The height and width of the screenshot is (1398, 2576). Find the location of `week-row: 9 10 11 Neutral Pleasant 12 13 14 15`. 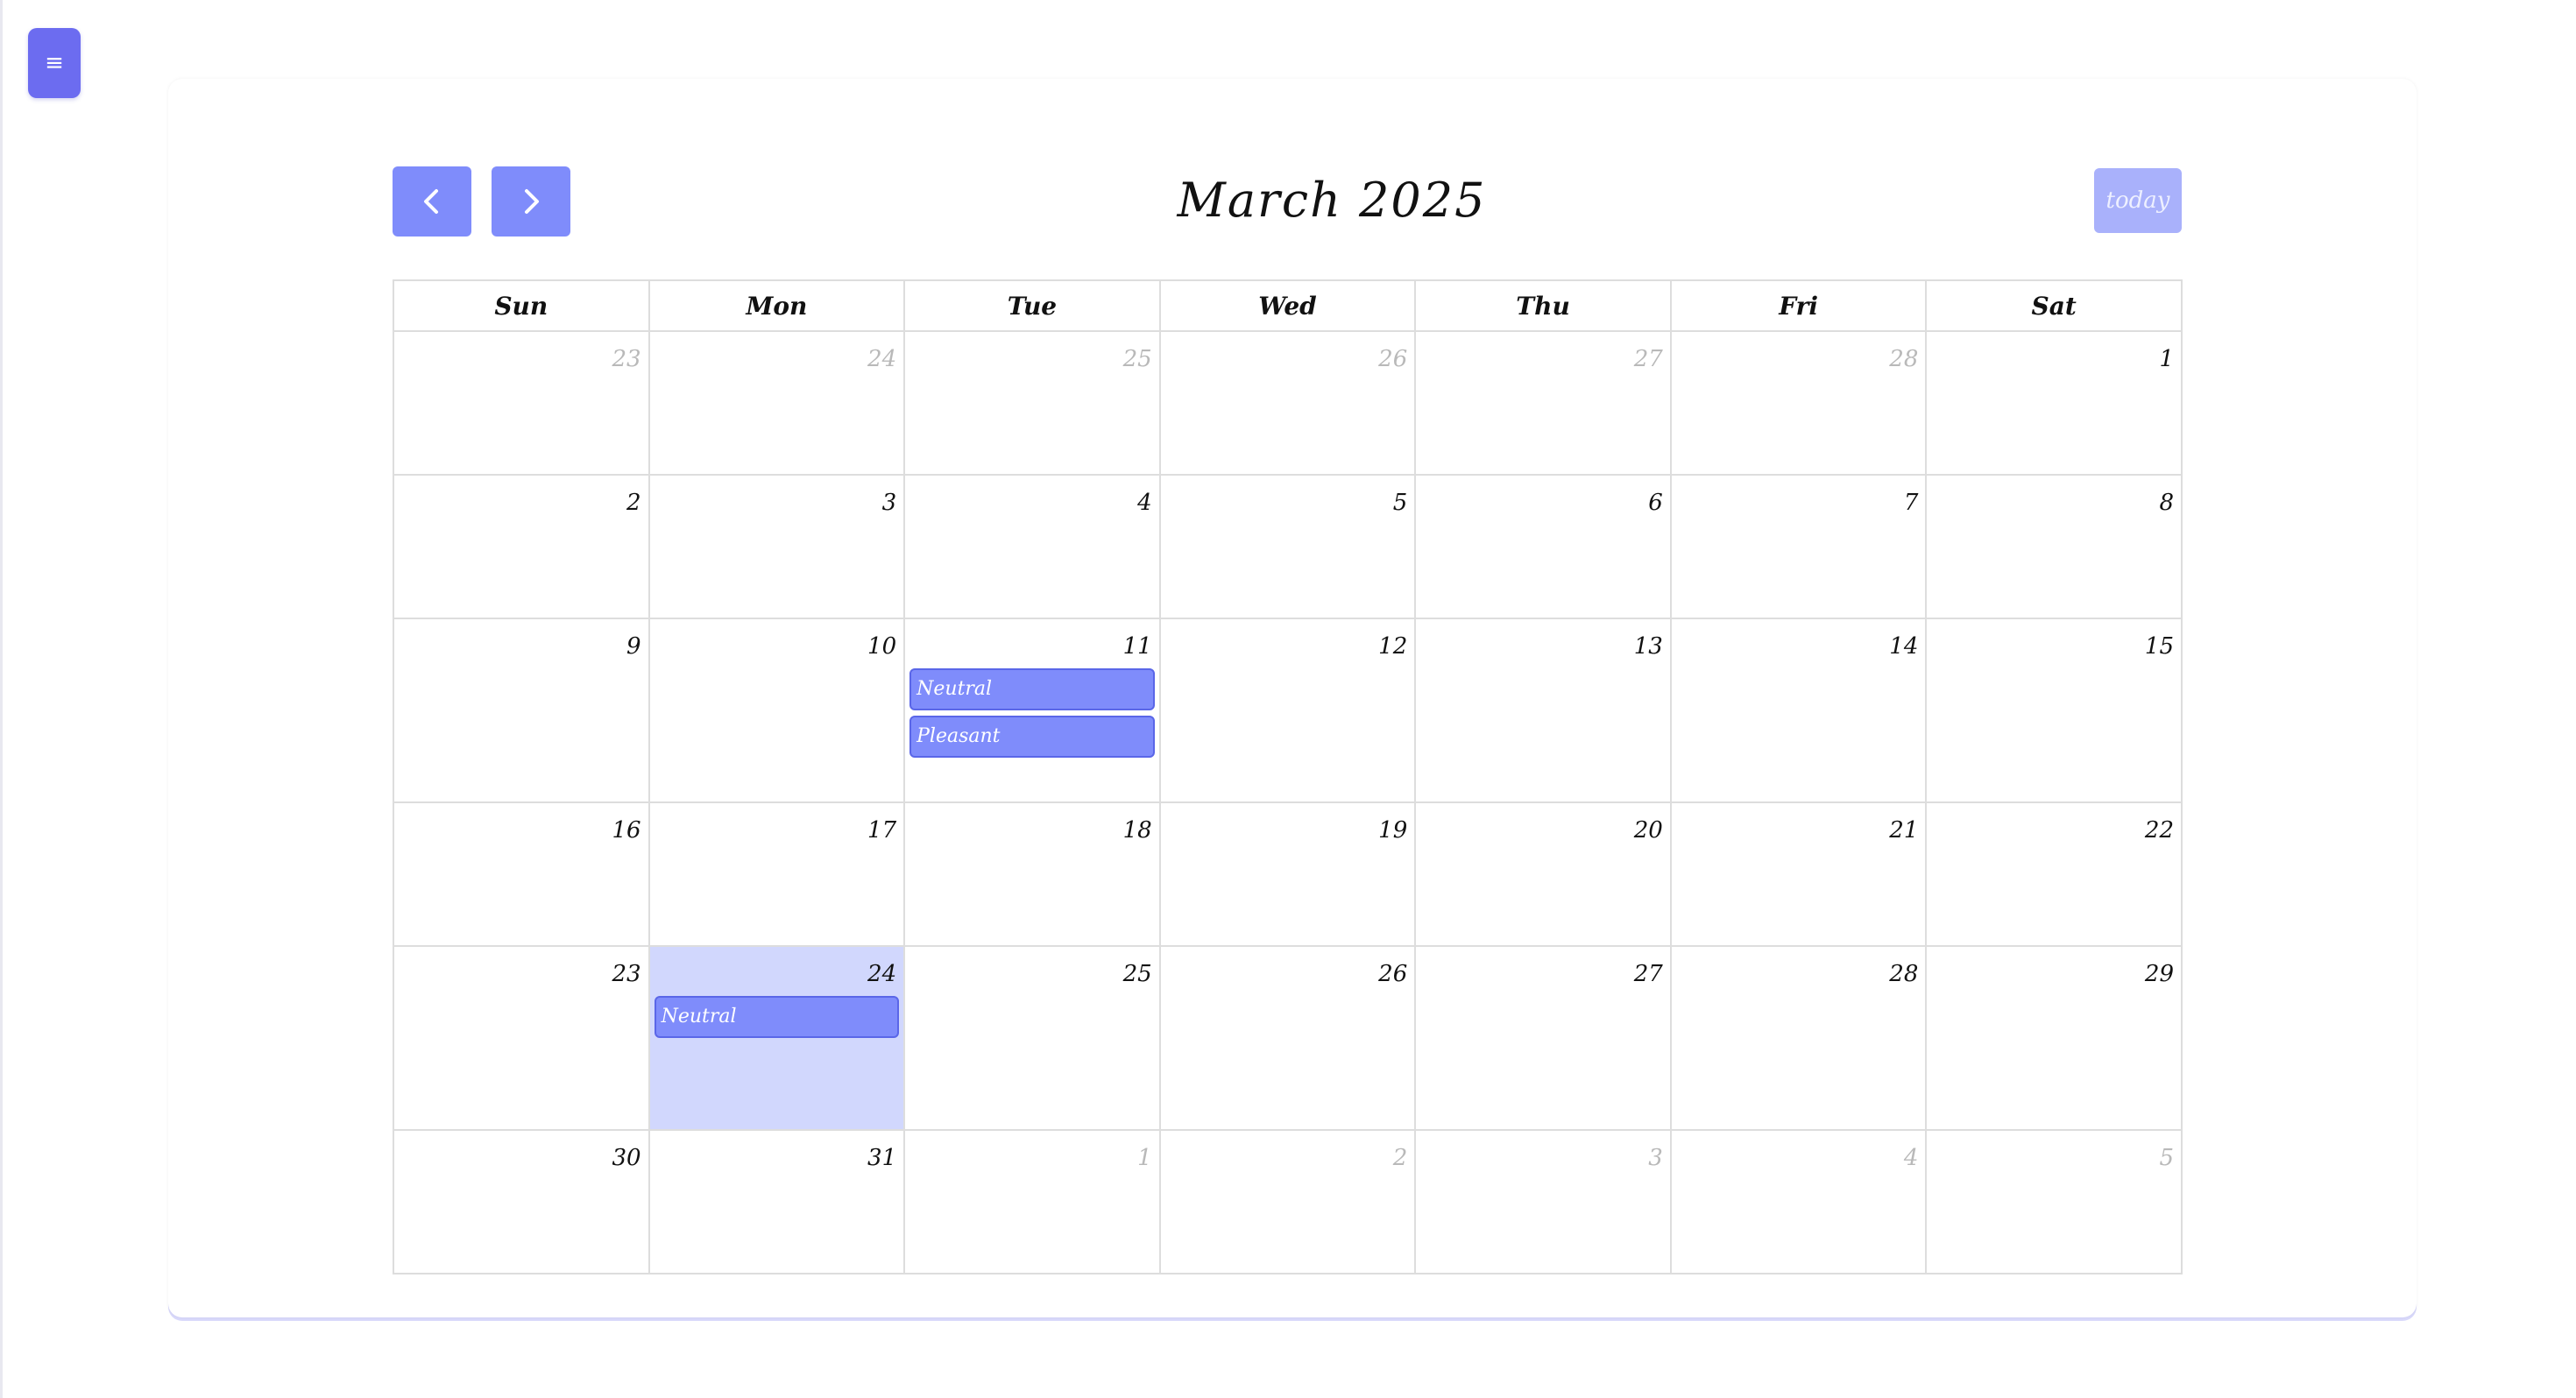

week-row: 9 10 11 Neutral Pleasant 12 13 14 15 is located at coordinates (1288, 710).